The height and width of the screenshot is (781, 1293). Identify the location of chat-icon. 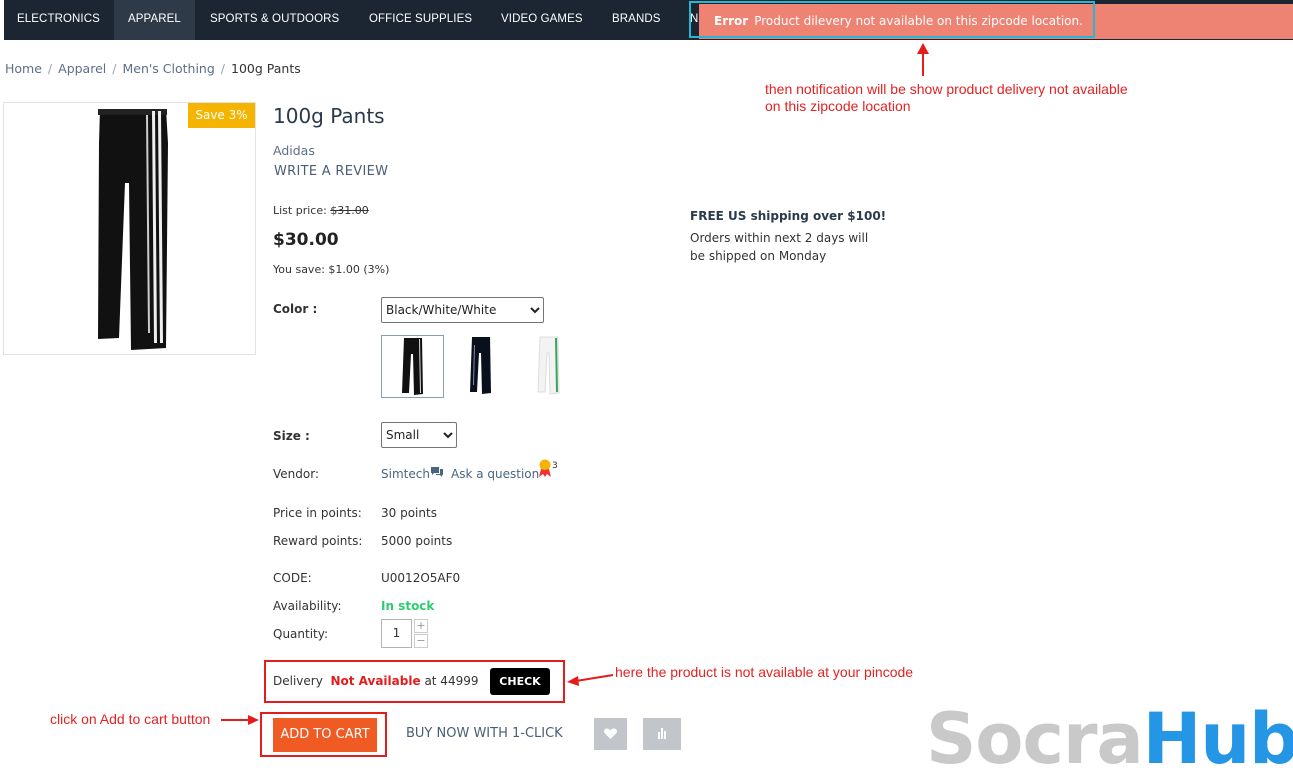
(437, 472).